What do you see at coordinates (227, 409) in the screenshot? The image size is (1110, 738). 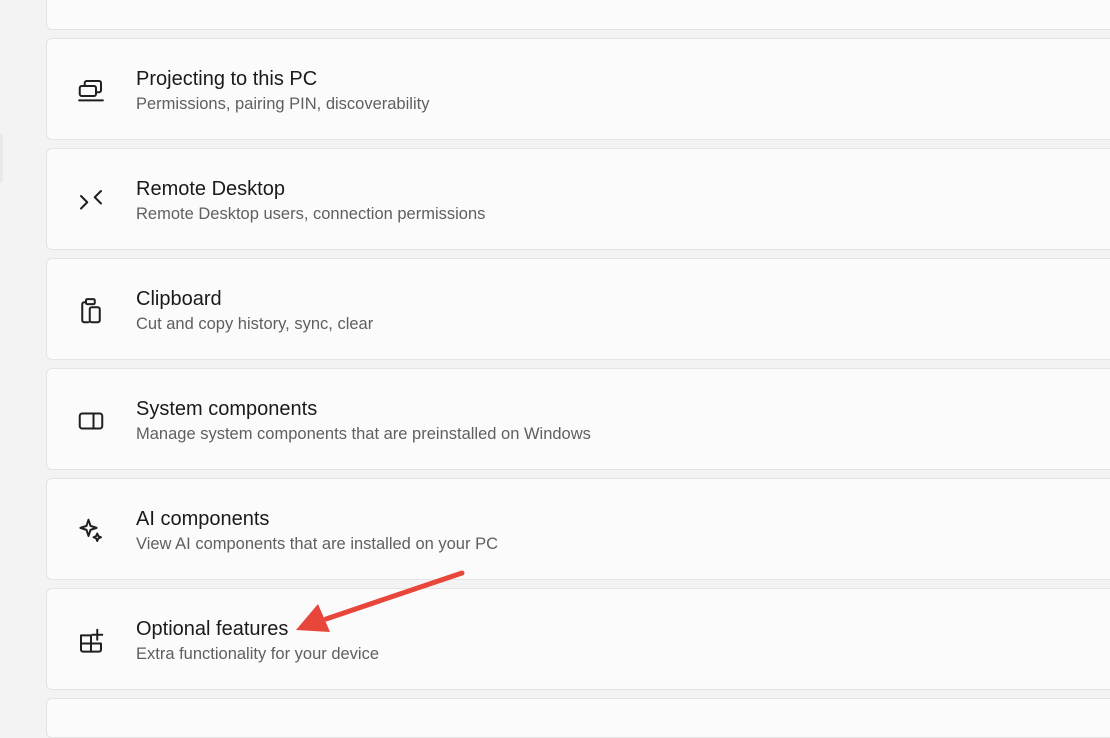 I see `setting-title: System components` at bounding box center [227, 409].